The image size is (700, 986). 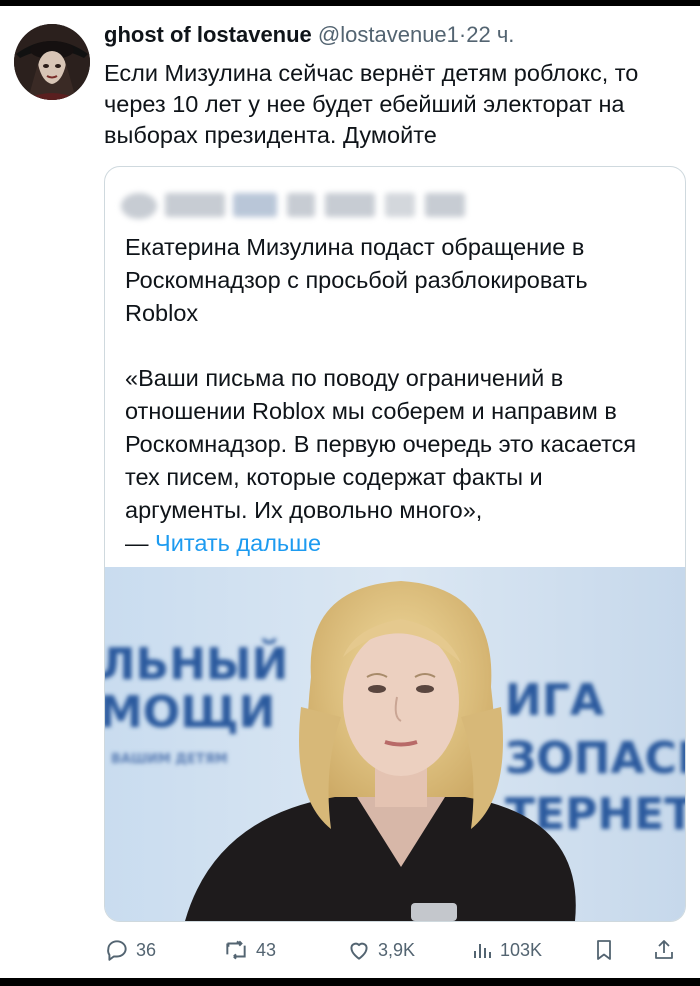 I want to click on display-name: ghost of lostavenue, so click(x=208, y=34).